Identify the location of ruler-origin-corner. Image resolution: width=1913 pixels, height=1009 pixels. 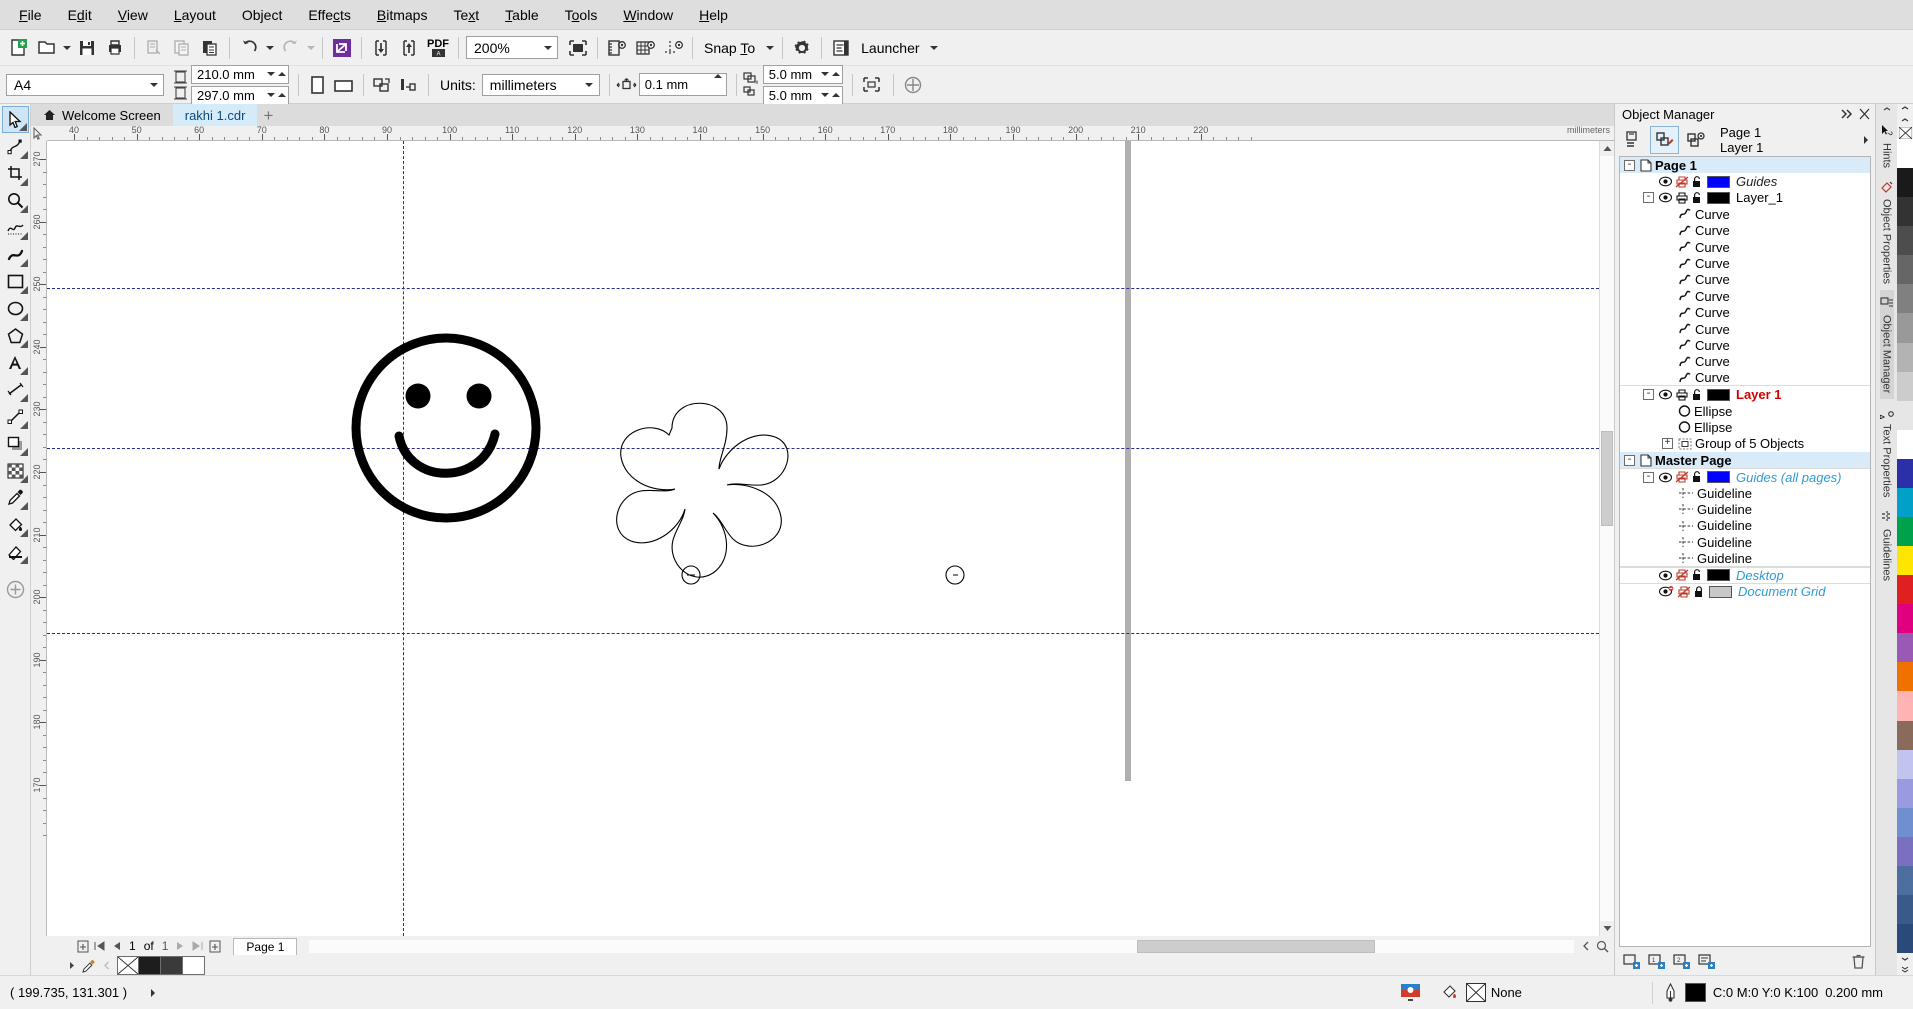
(39, 133).